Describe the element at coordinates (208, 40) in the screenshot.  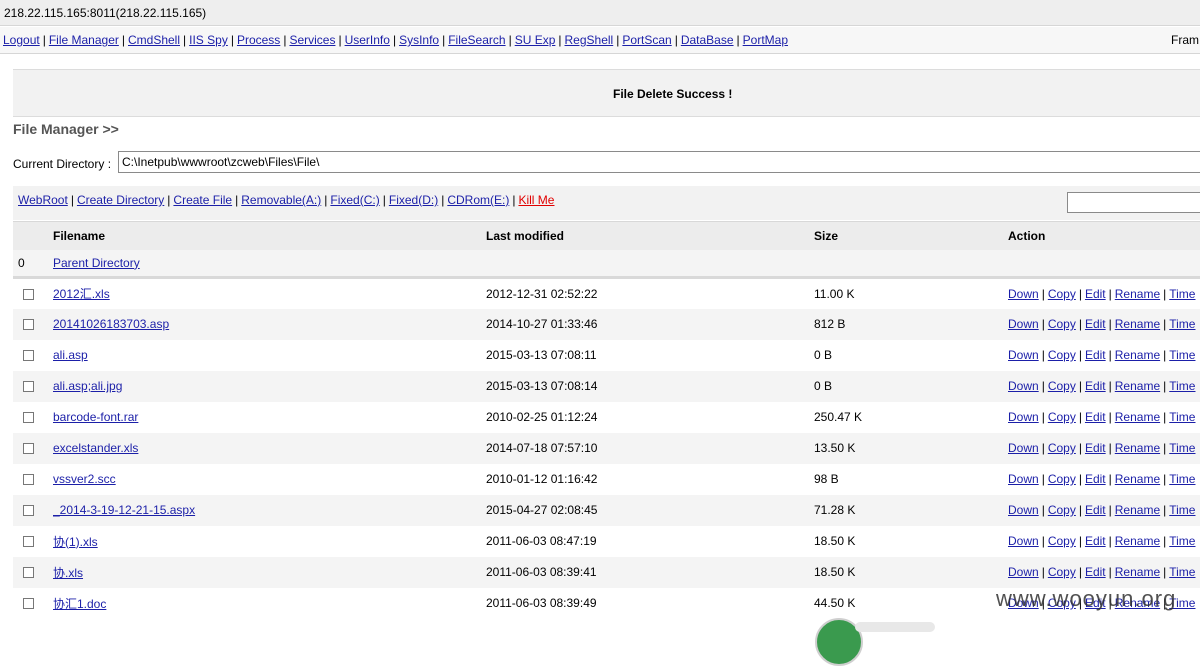
I see `menu-item-iis-spy: IIS Spy` at that location.